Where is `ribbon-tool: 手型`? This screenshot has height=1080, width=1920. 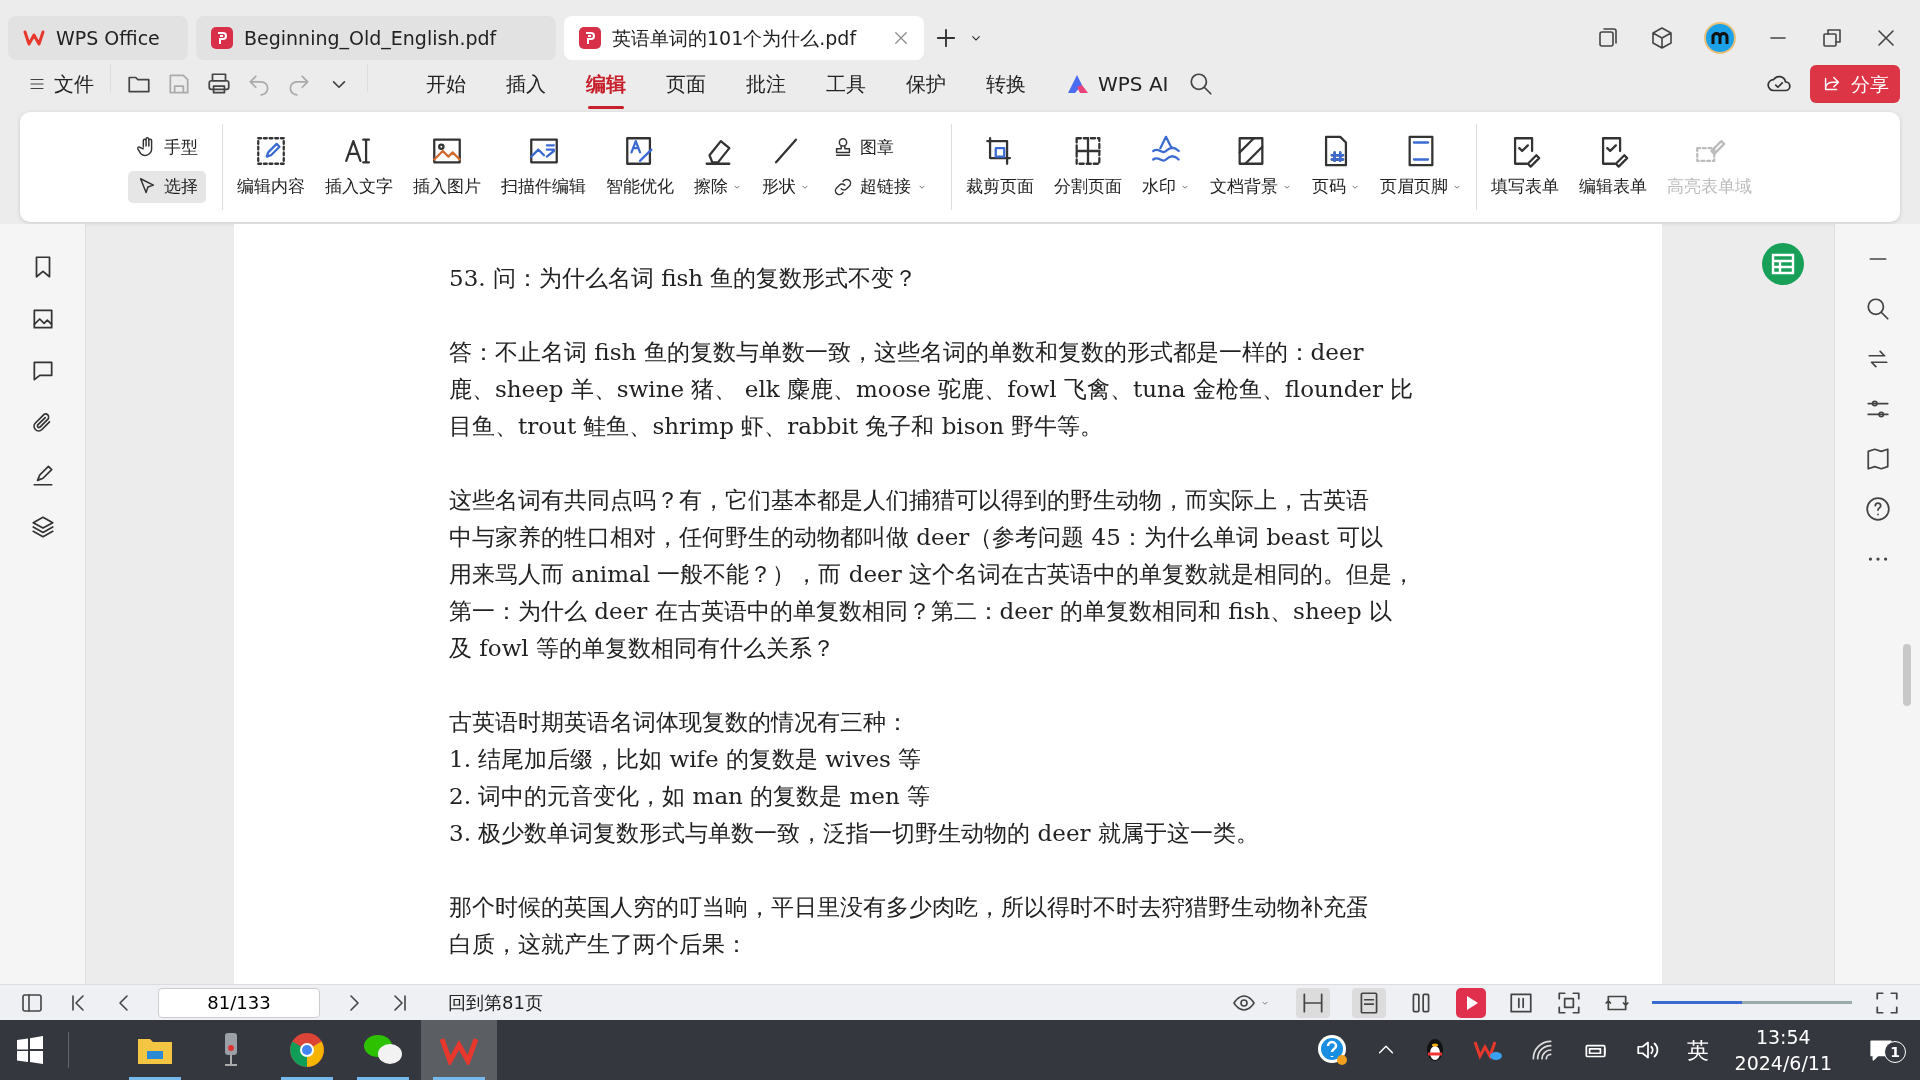 ribbon-tool: 手型 is located at coordinates (167, 147).